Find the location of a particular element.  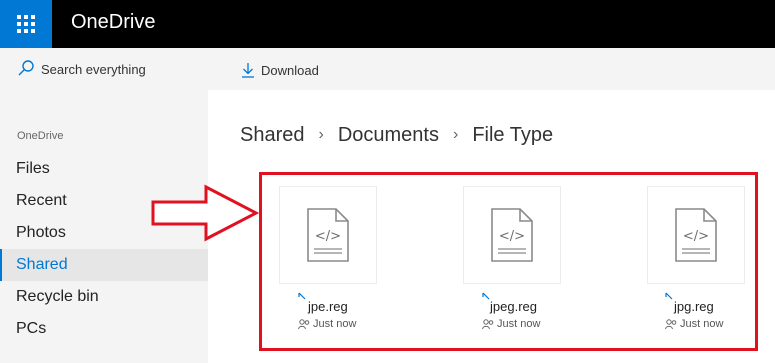

suite-header: OneDrive is located at coordinates (387, 24).